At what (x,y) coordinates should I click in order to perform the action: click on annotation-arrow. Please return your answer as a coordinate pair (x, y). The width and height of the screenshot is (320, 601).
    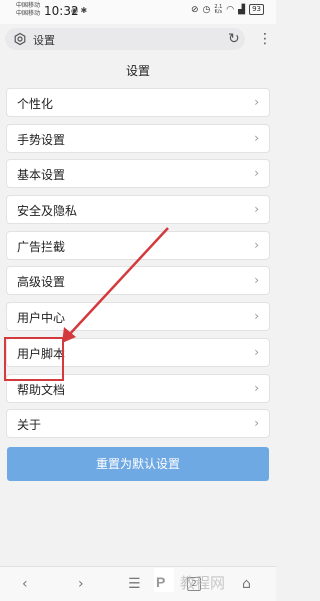
    Looking at the image, I should click on (115, 285).